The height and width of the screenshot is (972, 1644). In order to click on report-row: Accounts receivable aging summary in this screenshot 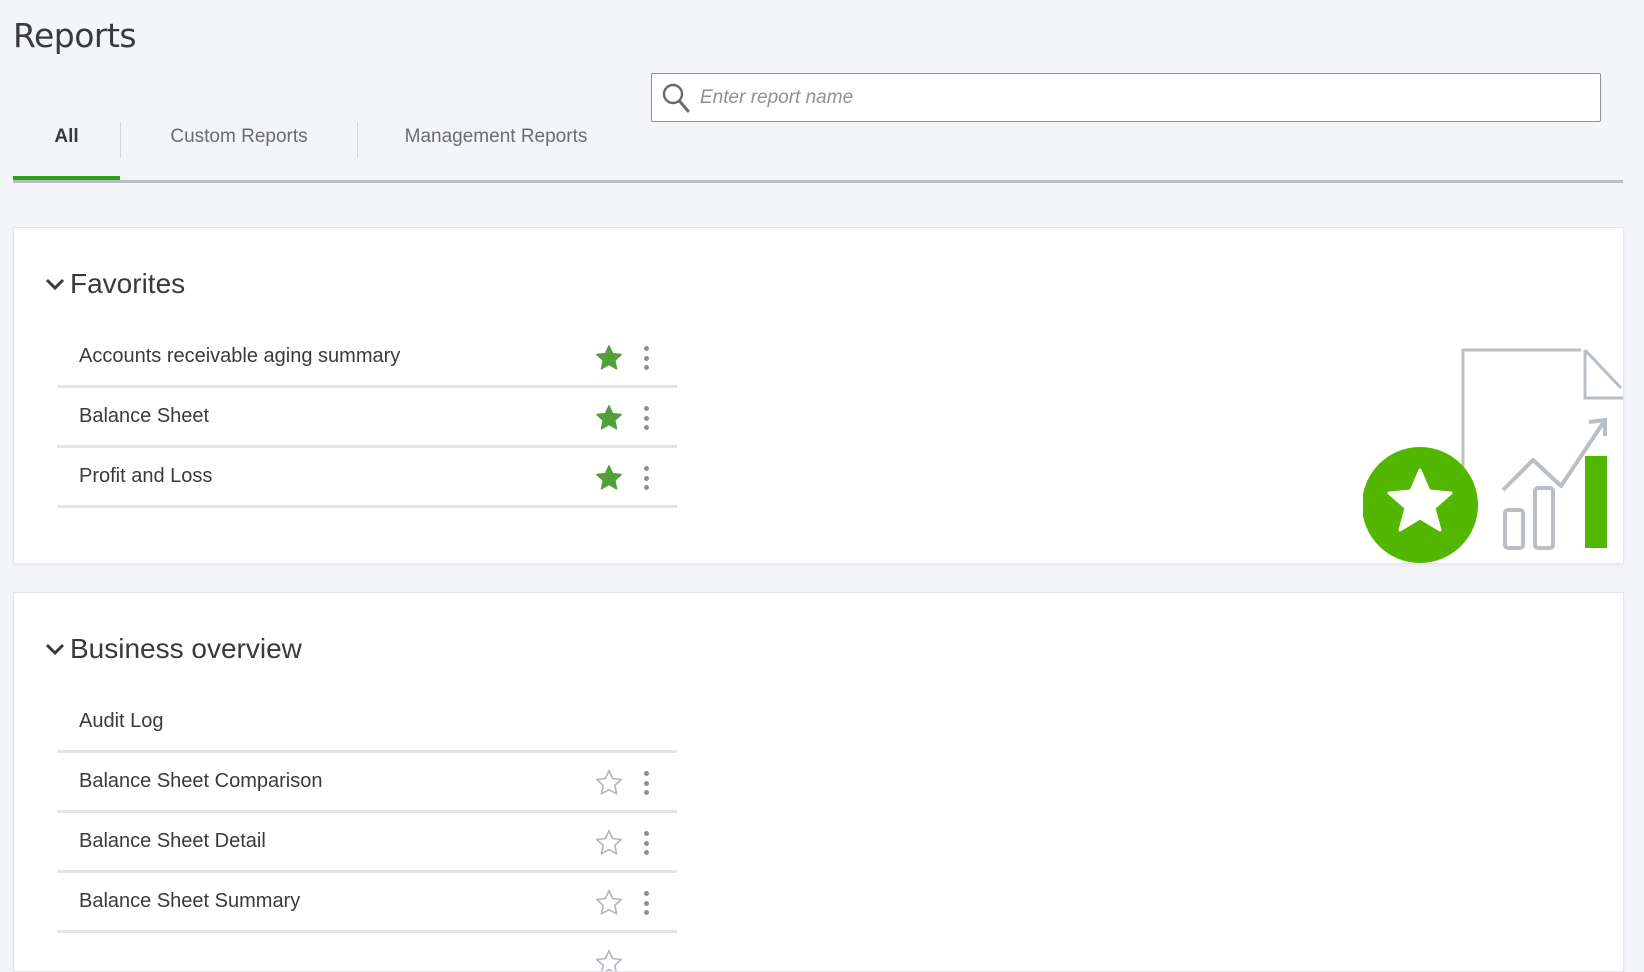, I will do `click(367, 358)`.